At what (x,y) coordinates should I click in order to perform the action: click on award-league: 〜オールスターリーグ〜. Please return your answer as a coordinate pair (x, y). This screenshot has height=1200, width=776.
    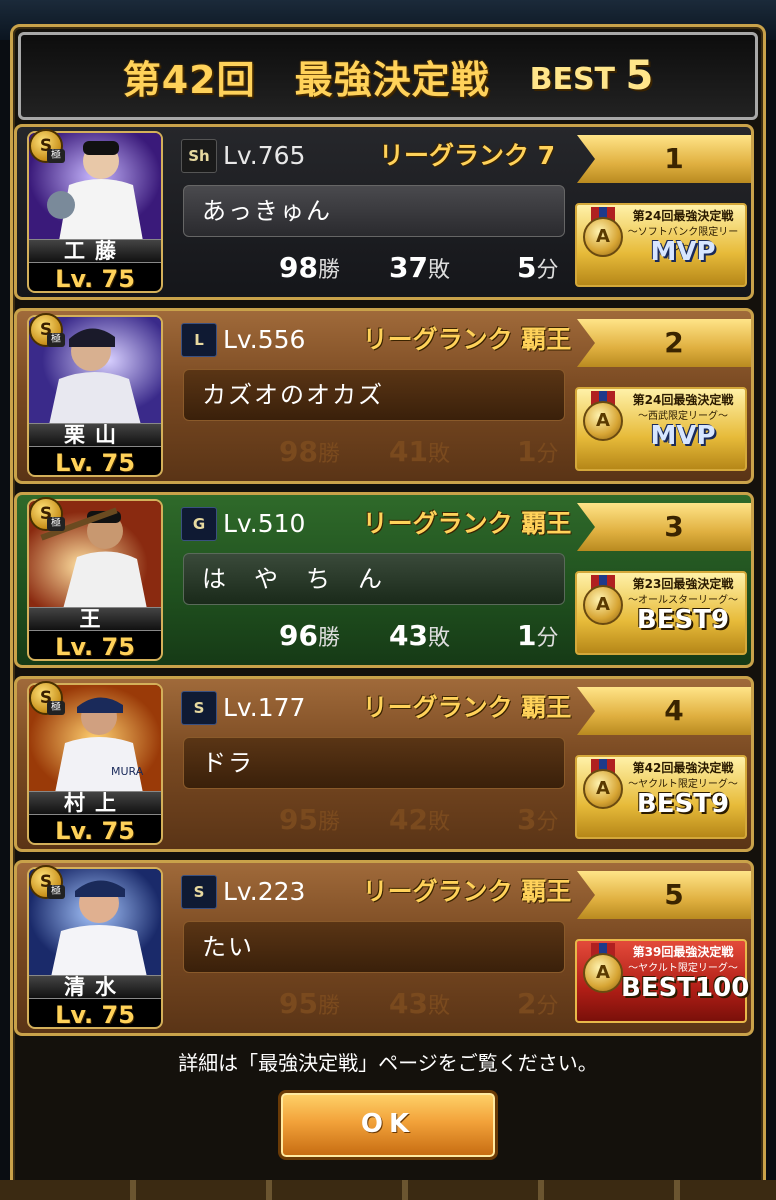
    Looking at the image, I should click on (683, 600).